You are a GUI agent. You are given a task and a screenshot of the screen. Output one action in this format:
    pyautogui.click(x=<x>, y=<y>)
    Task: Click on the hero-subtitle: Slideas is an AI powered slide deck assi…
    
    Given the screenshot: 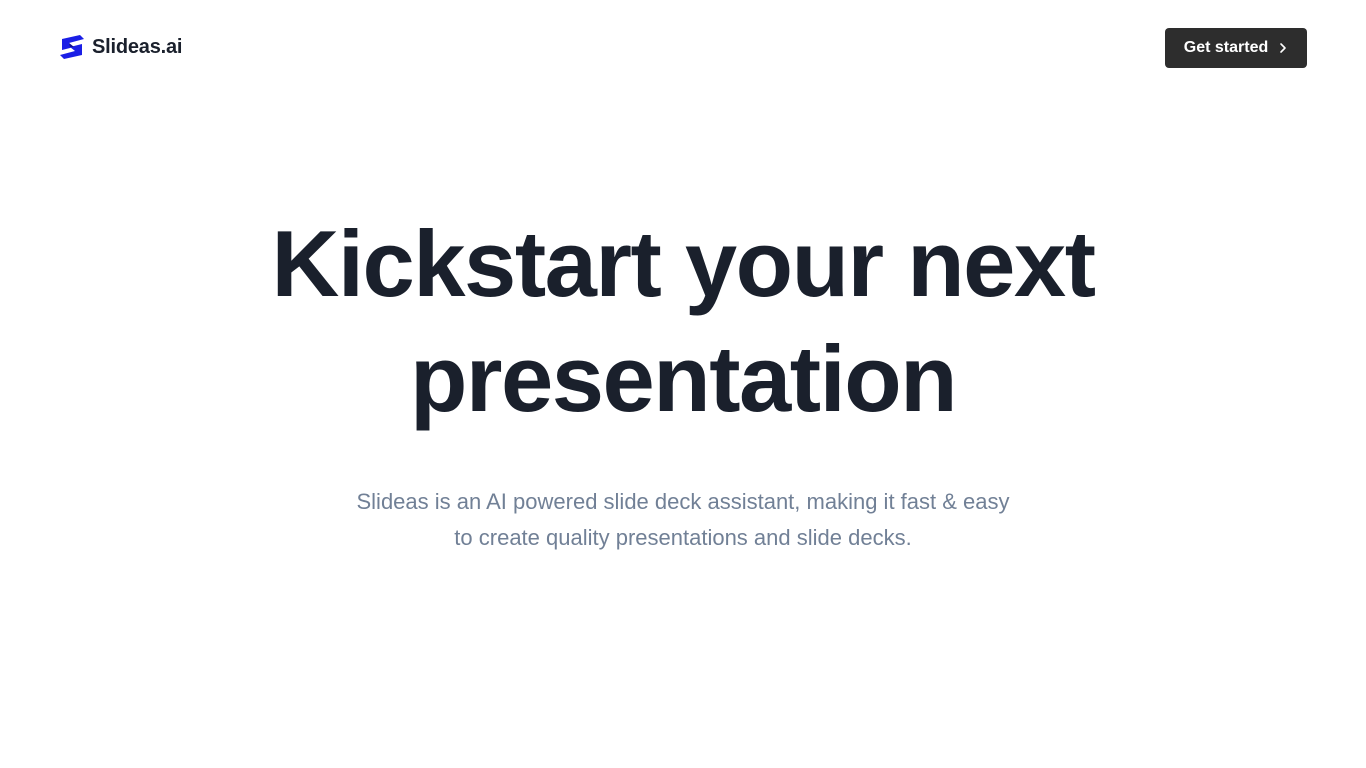 What is the action you would take?
    pyautogui.click(x=683, y=519)
    